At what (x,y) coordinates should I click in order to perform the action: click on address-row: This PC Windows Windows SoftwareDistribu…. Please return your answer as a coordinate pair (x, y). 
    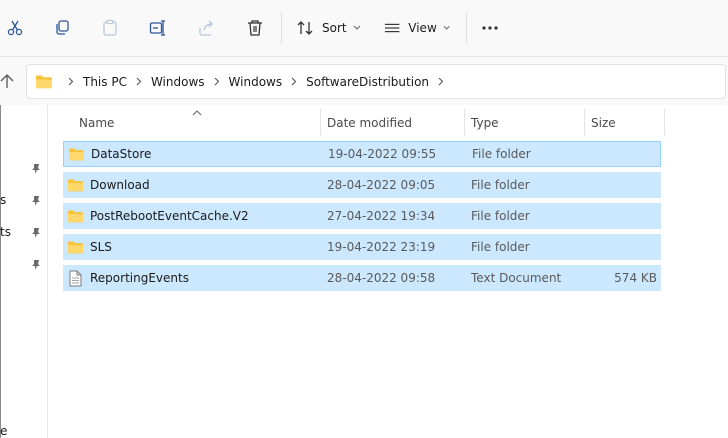
    Looking at the image, I should click on (364, 81).